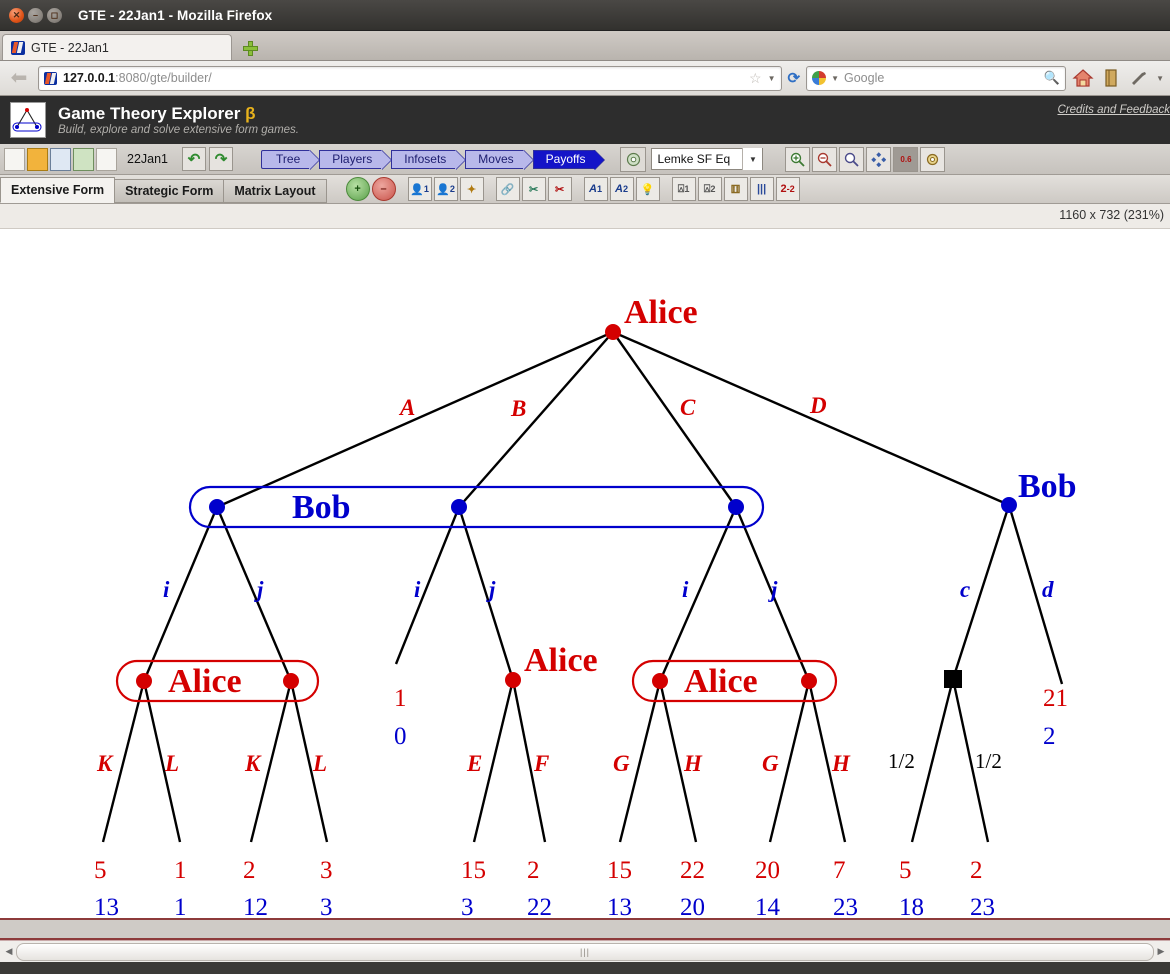 The height and width of the screenshot is (978, 1170). What do you see at coordinates (255, 906) in the screenshot?
I see `payoff-player2: 12` at bounding box center [255, 906].